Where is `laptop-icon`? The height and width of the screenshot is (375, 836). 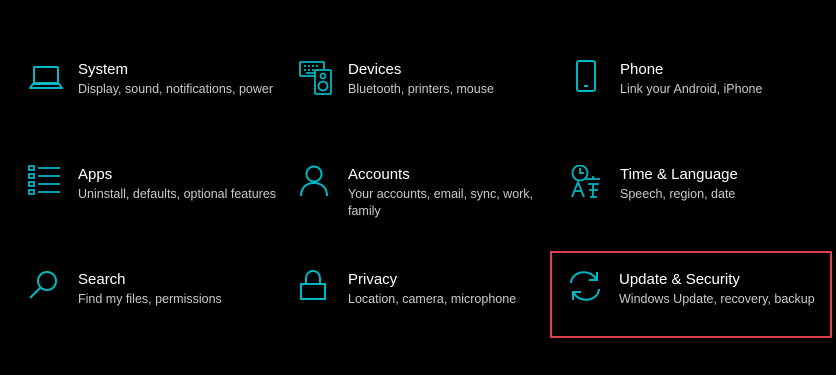 laptop-icon is located at coordinates (46, 78).